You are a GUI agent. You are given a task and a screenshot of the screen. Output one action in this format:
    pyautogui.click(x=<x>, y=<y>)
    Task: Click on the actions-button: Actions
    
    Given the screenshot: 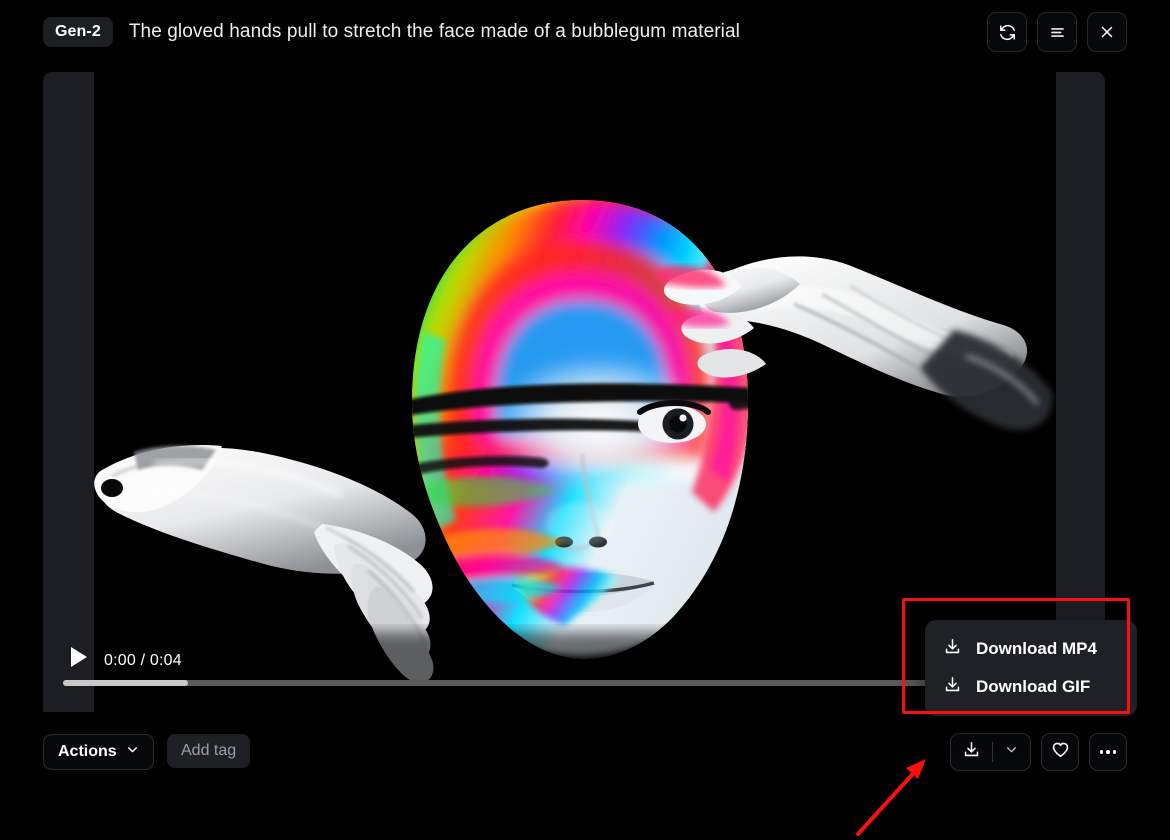 What is the action you would take?
    pyautogui.click(x=98, y=752)
    